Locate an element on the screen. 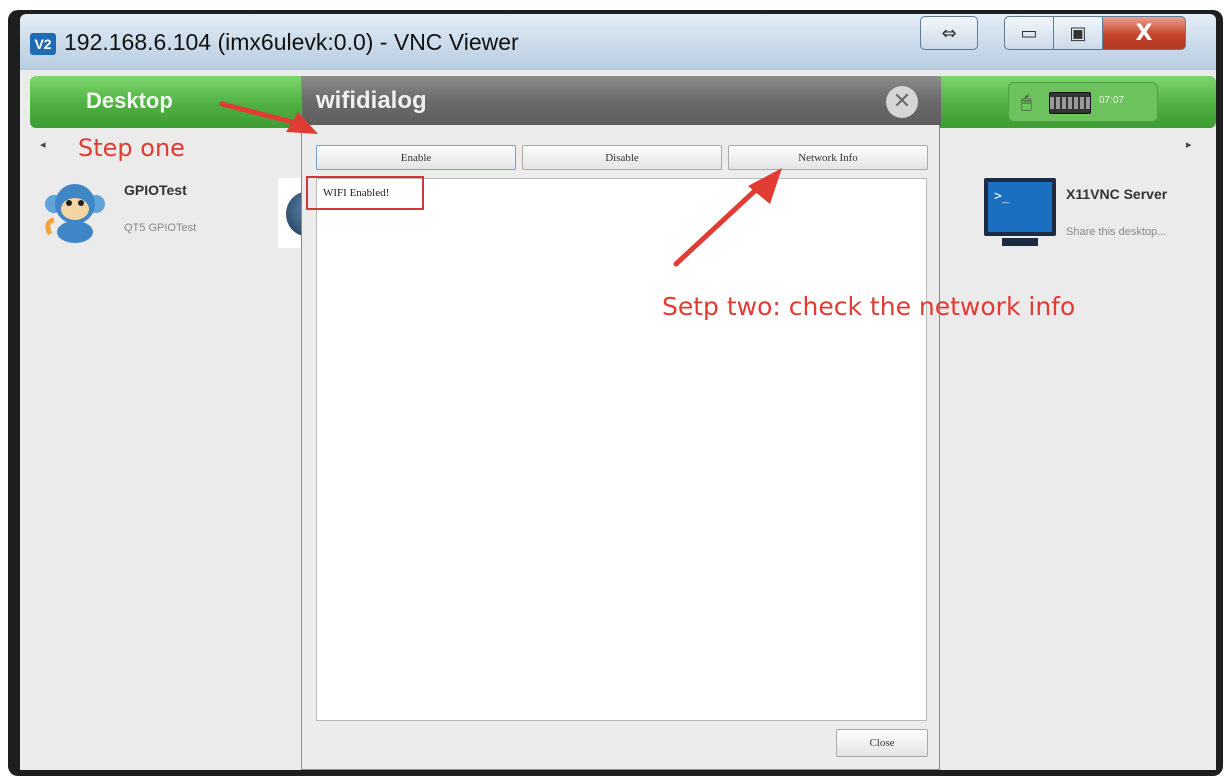 The image size is (1231, 782). annotation-arrows is located at coordinates (500, 184).